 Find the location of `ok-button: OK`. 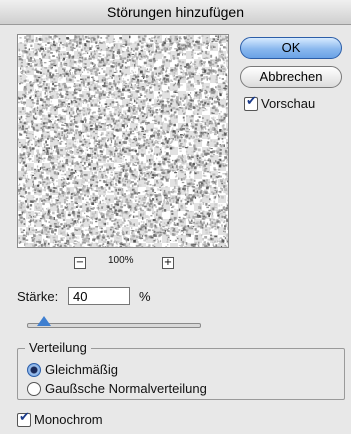

ok-button: OK is located at coordinates (291, 48).